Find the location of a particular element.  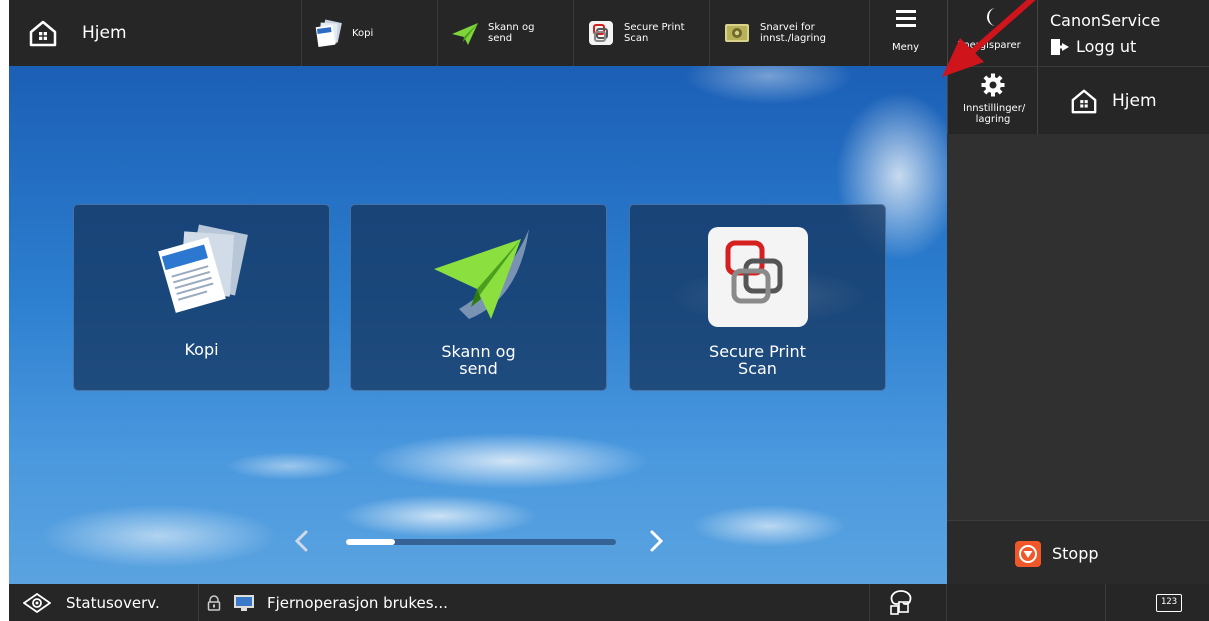

settings-registration-label: Innstillinger/ lagring is located at coordinates (993, 114).